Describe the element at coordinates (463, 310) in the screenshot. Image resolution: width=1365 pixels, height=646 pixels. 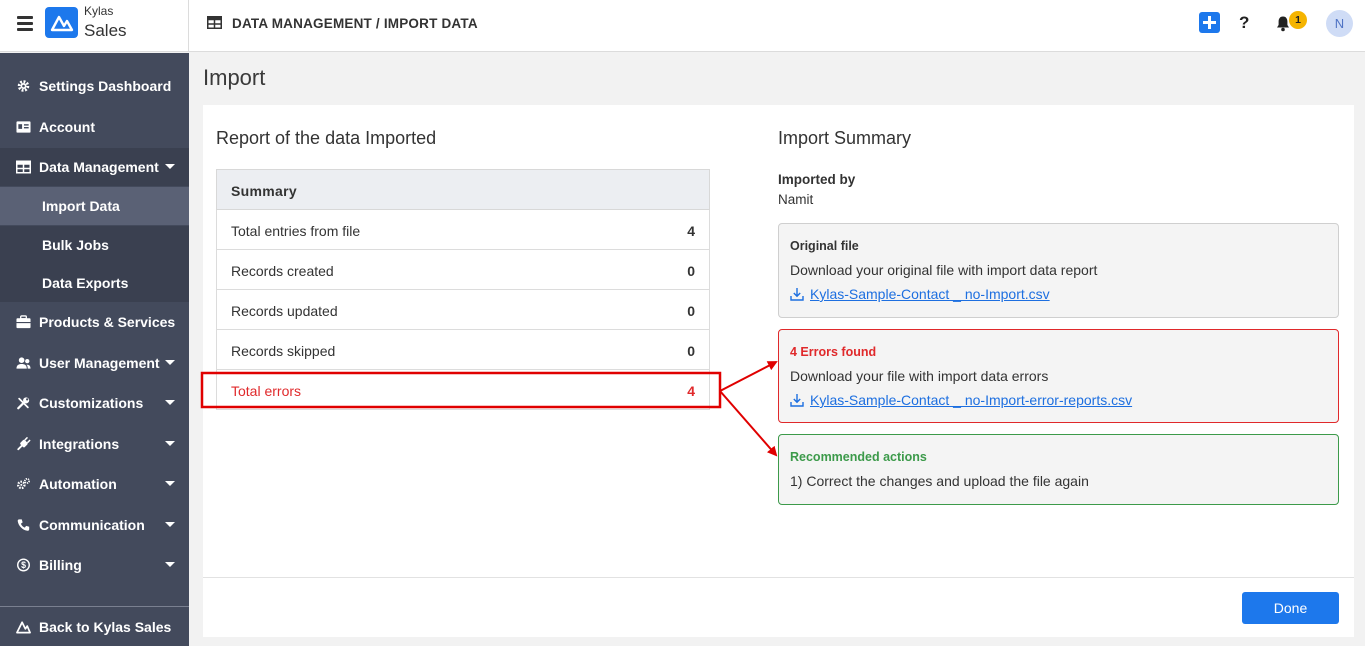
I see `table-row: Records updated 0` at that location.